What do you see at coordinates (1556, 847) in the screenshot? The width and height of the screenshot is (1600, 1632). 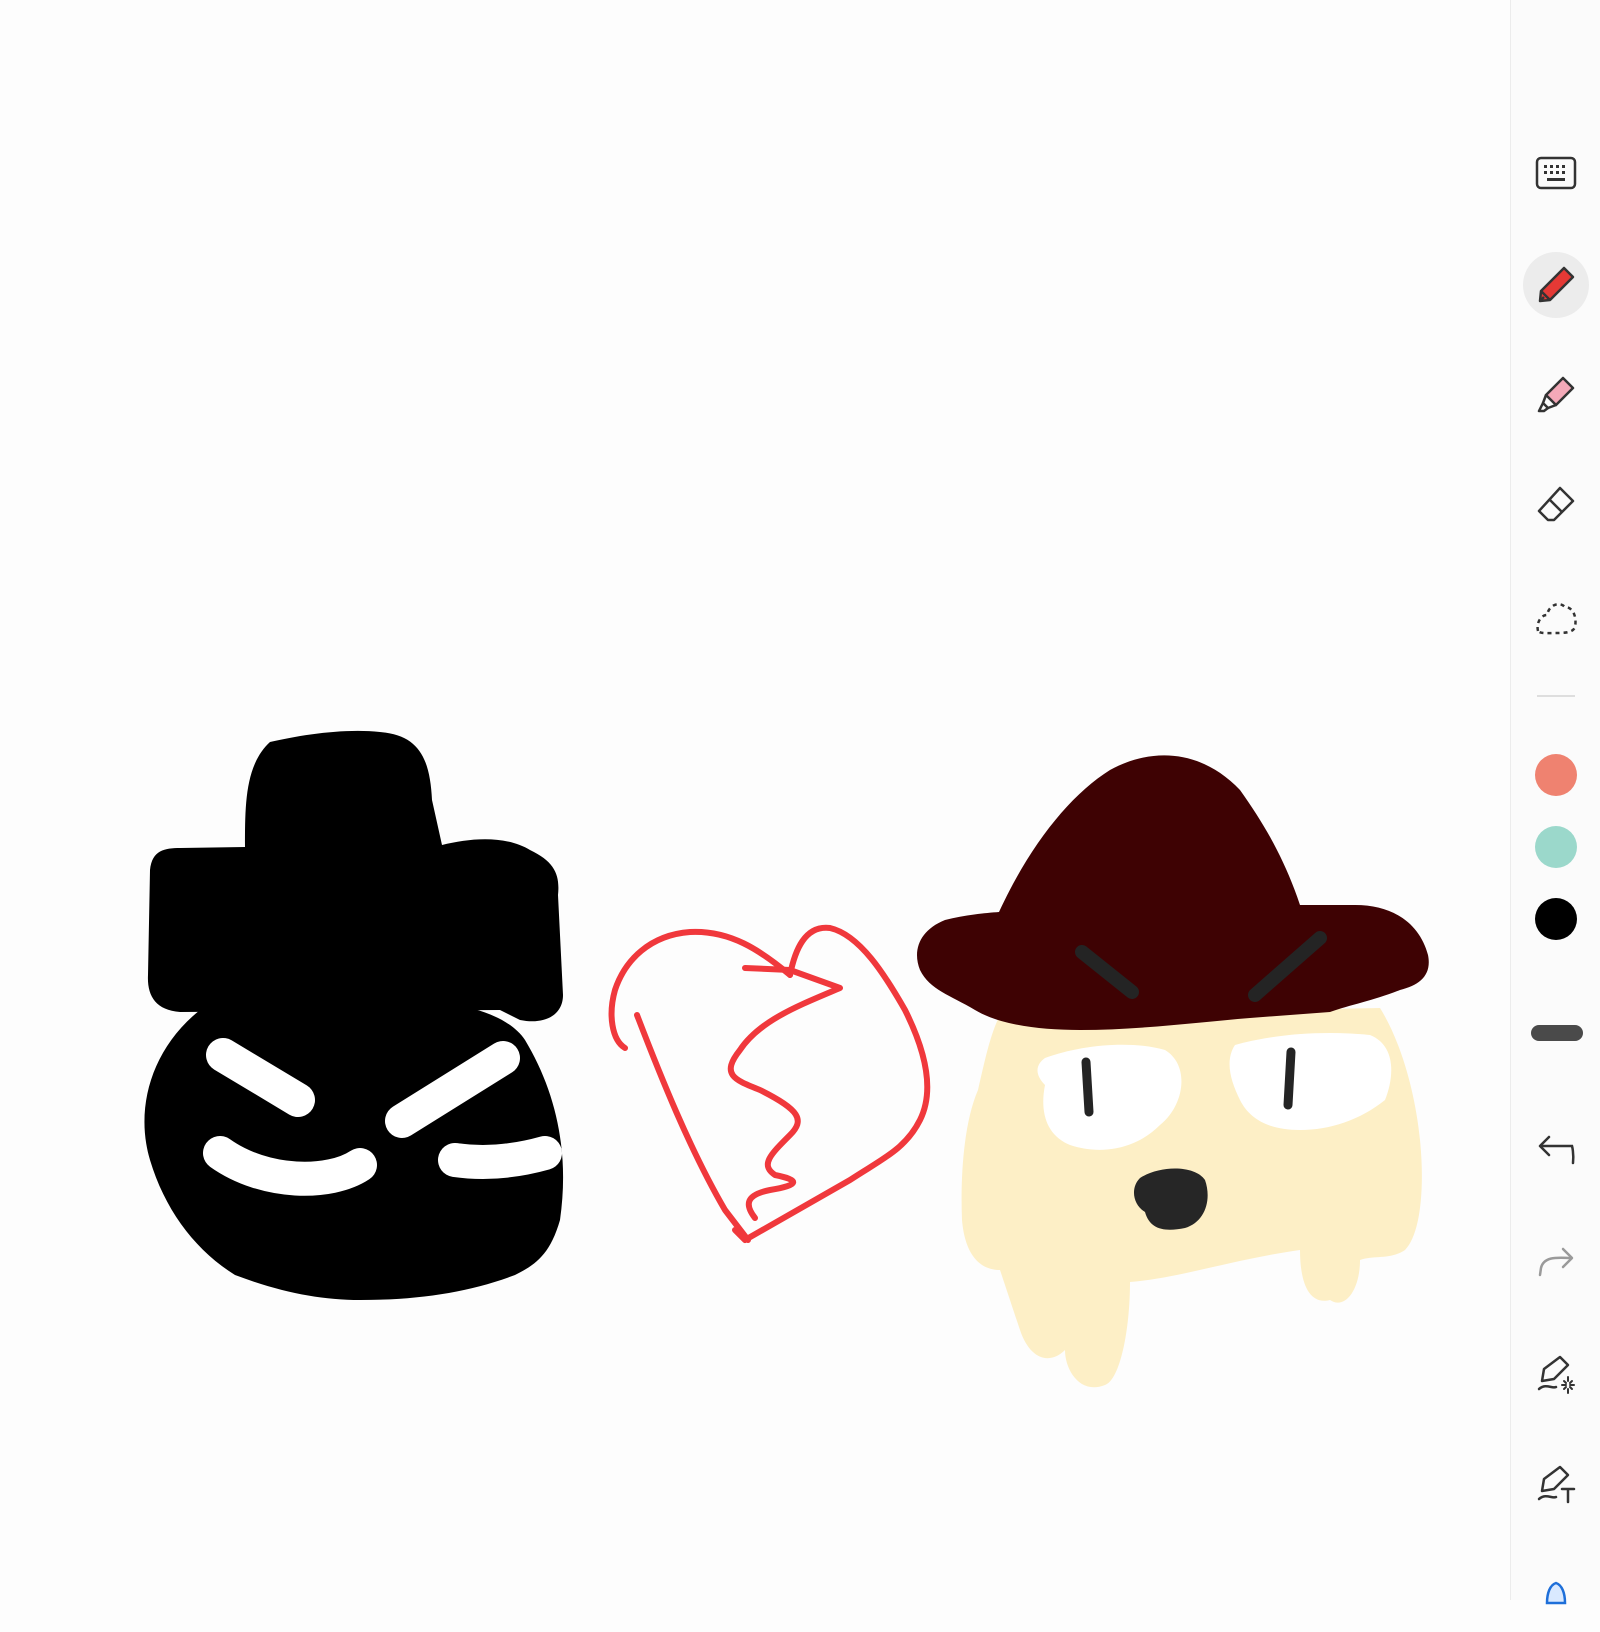 I see `color-swatch-mint` at bounding box center [1556, 847].